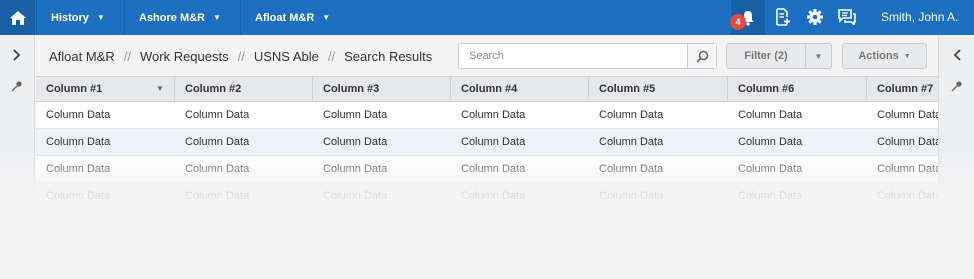 This screenshot has width=974, height=279. I want to click on breadcrumb-item-ship: USNS Able, so click(286, 56).